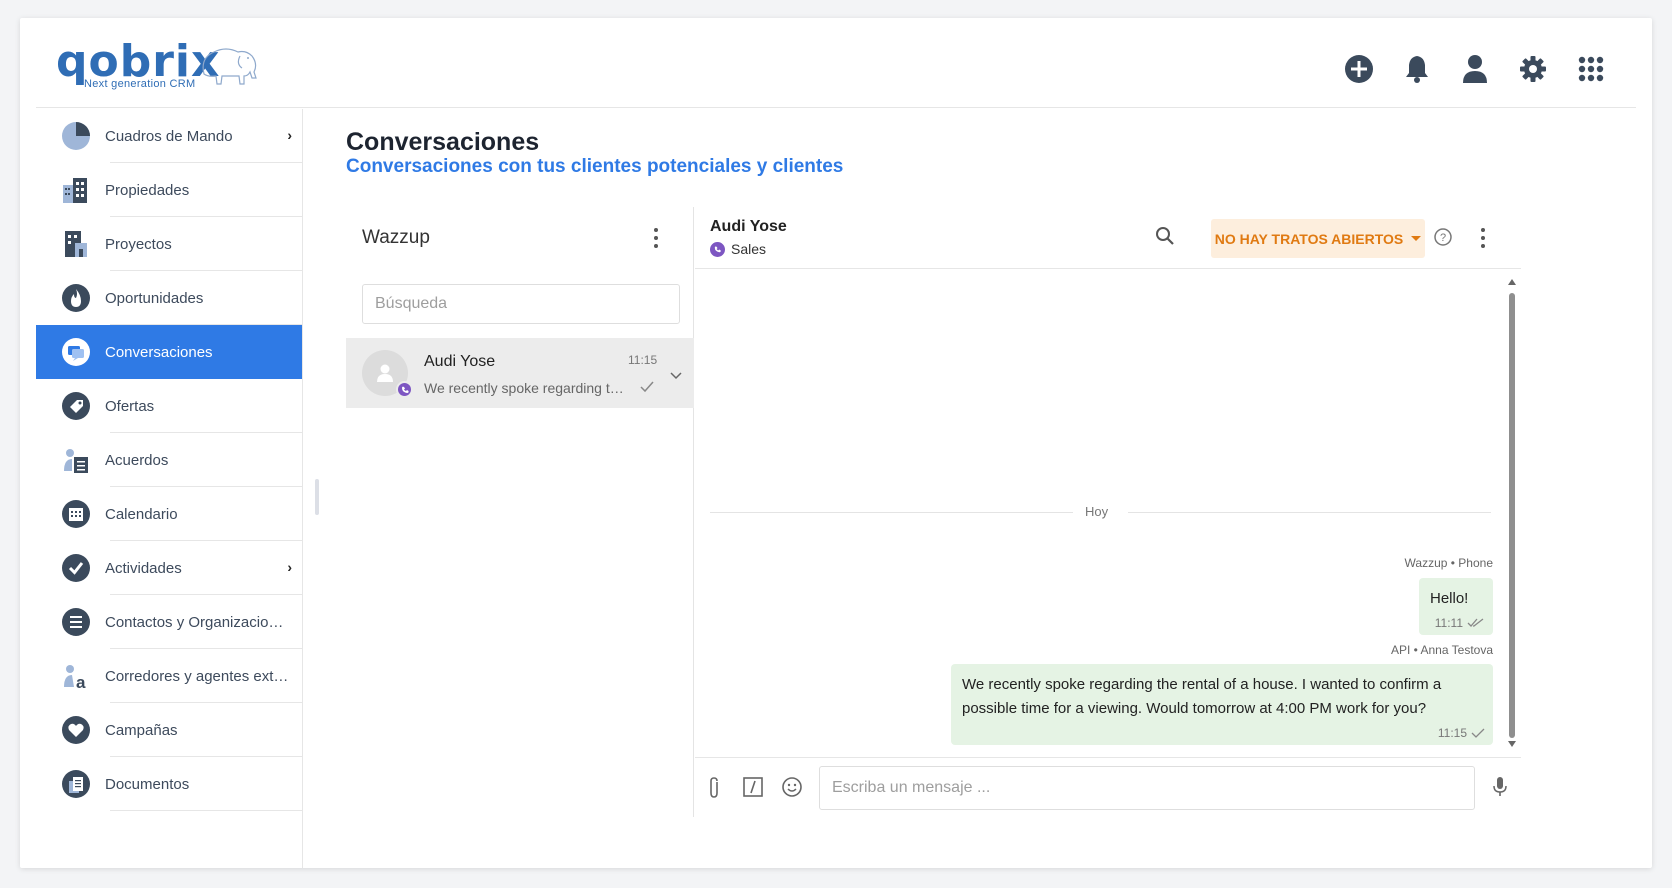  I want to click on chat-header: Audi Yose Sales NO HAY TRATOS ABIERTOS ?, so click(1108, 238).